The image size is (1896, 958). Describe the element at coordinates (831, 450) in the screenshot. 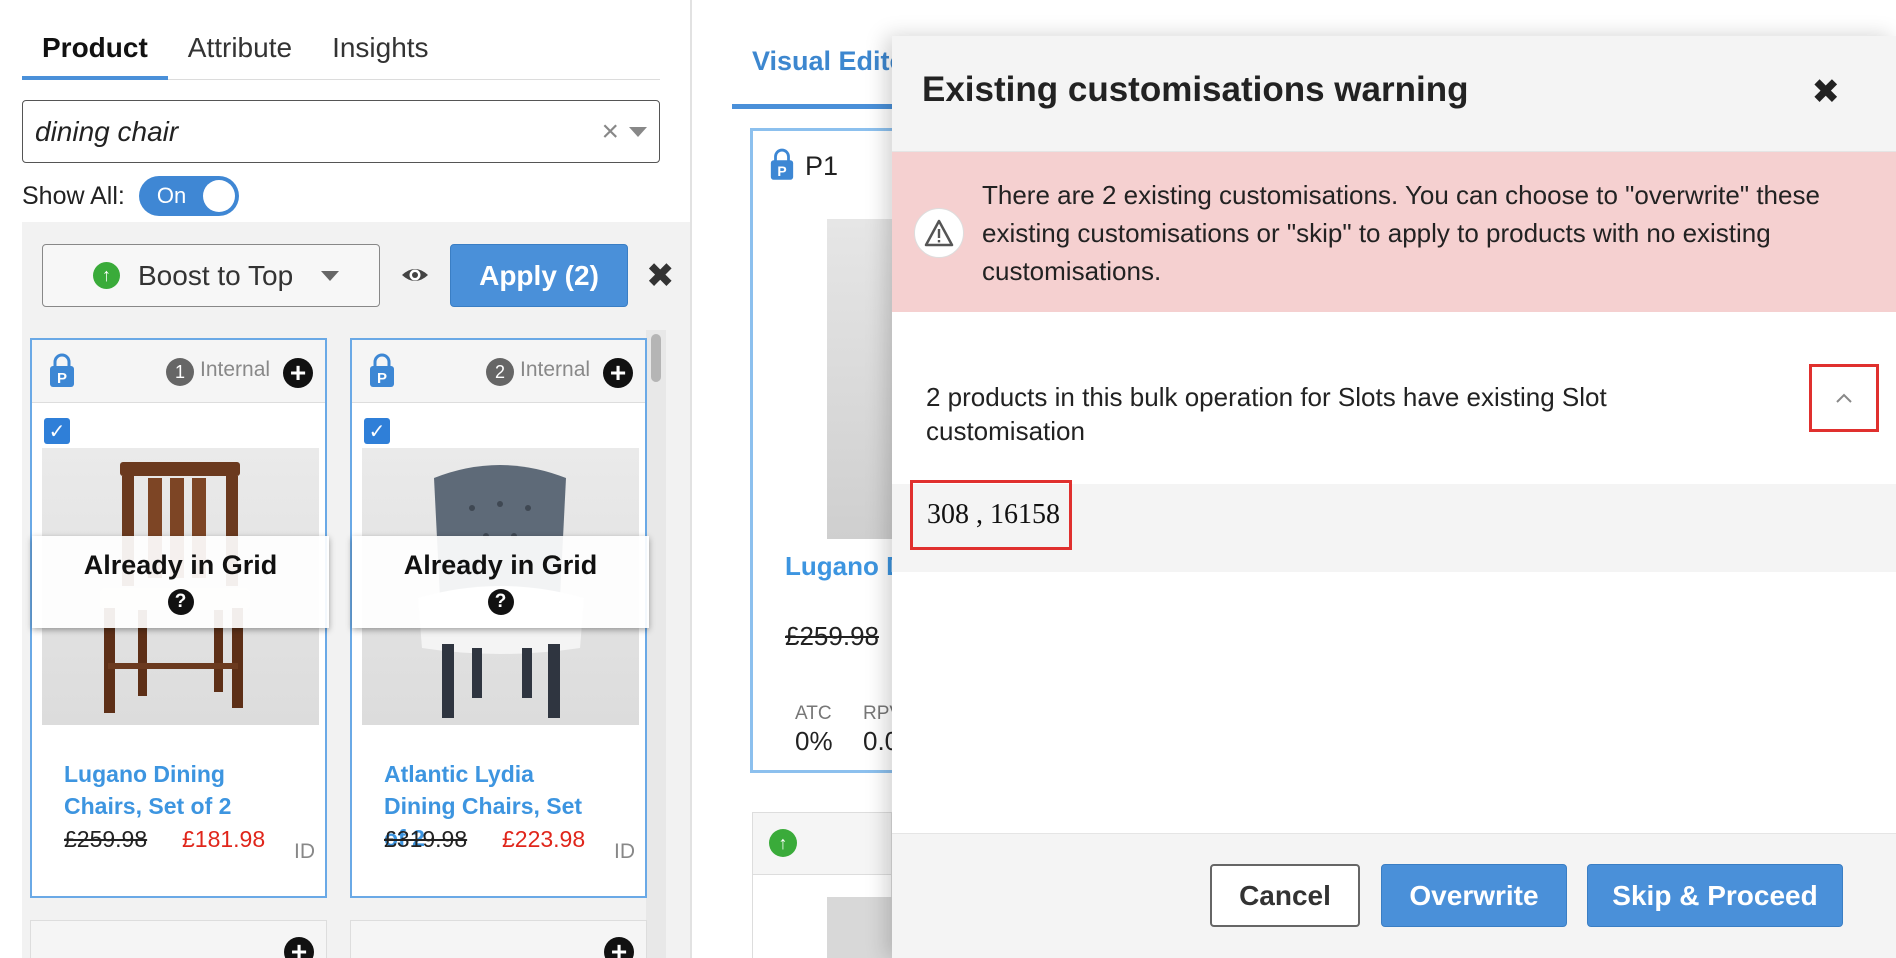

I see `slot-card: P P1 Lugano D £259.98 ATC 0% RPV 0.0` at that location.